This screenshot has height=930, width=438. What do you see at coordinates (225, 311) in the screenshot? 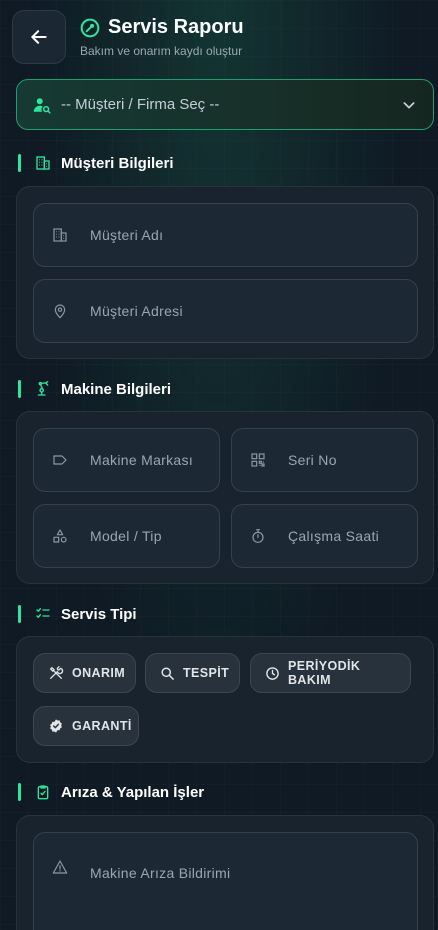
I see `customer-address-field: Müşteri Adresi` at bounding box center [225, 311].